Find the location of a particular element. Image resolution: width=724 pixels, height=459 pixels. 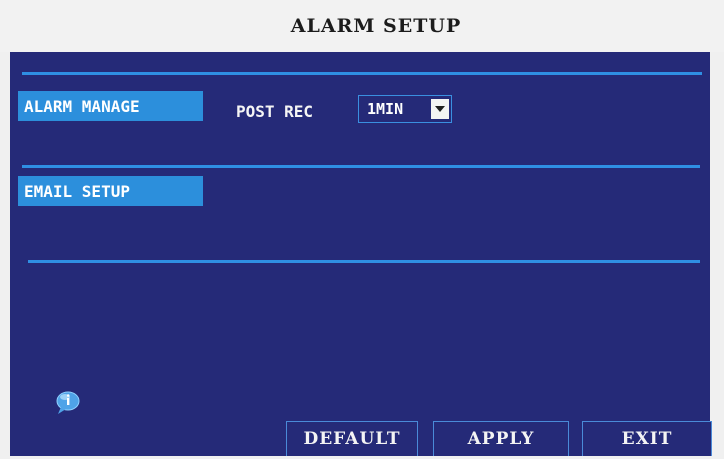

menu-item-alarm-manage: ALARM MANAGE is located at coordinates (110, 106).